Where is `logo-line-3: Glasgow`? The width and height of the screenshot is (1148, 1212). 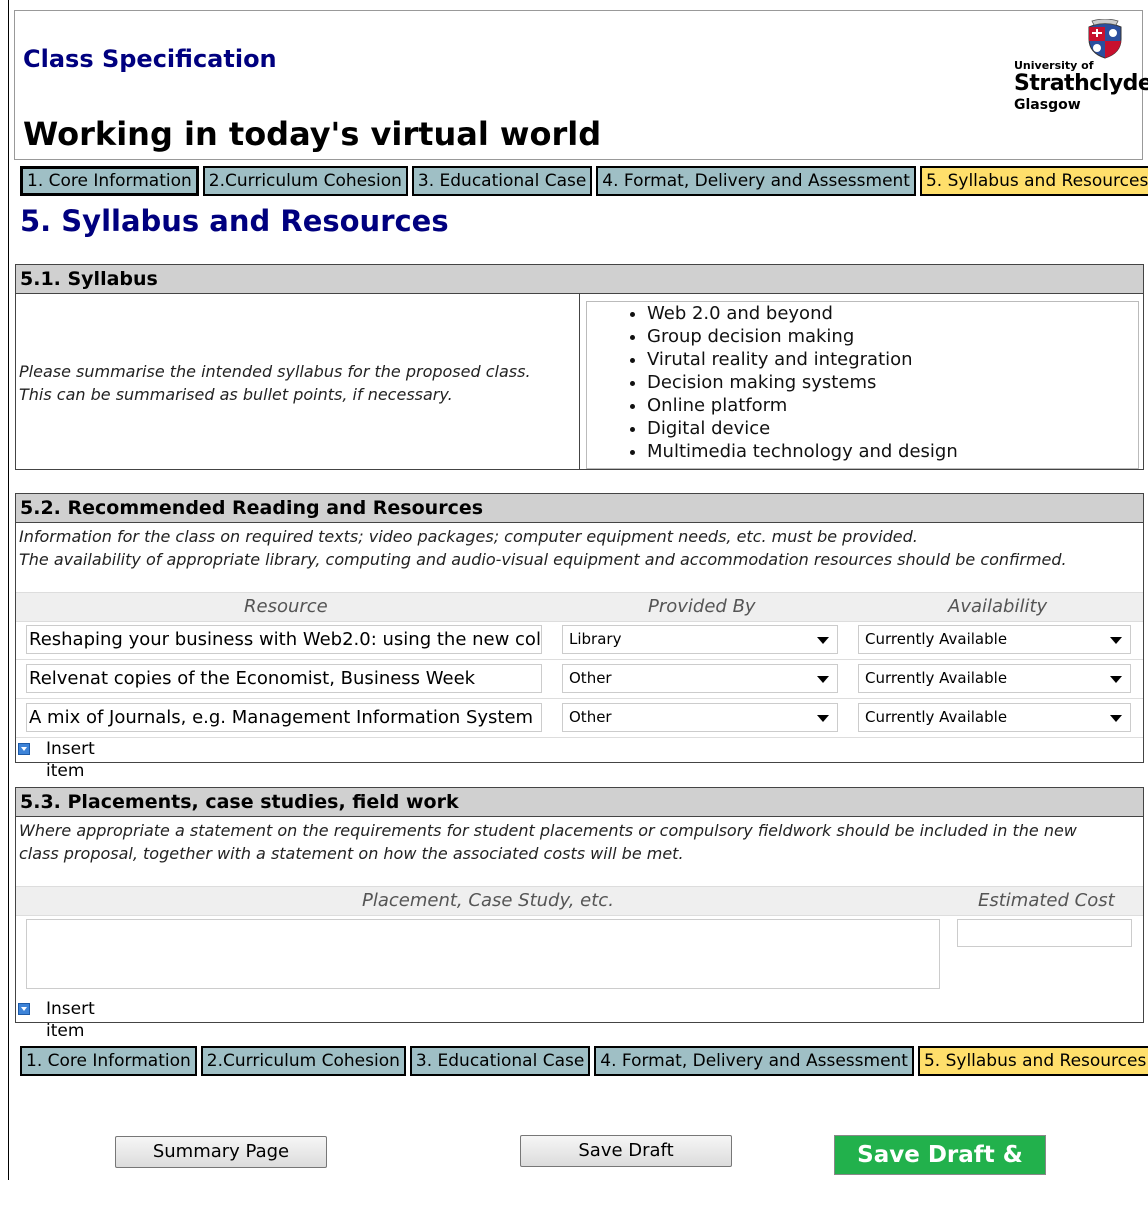
logo-line-3: Glasgow is located at coordinates (1047, 105).